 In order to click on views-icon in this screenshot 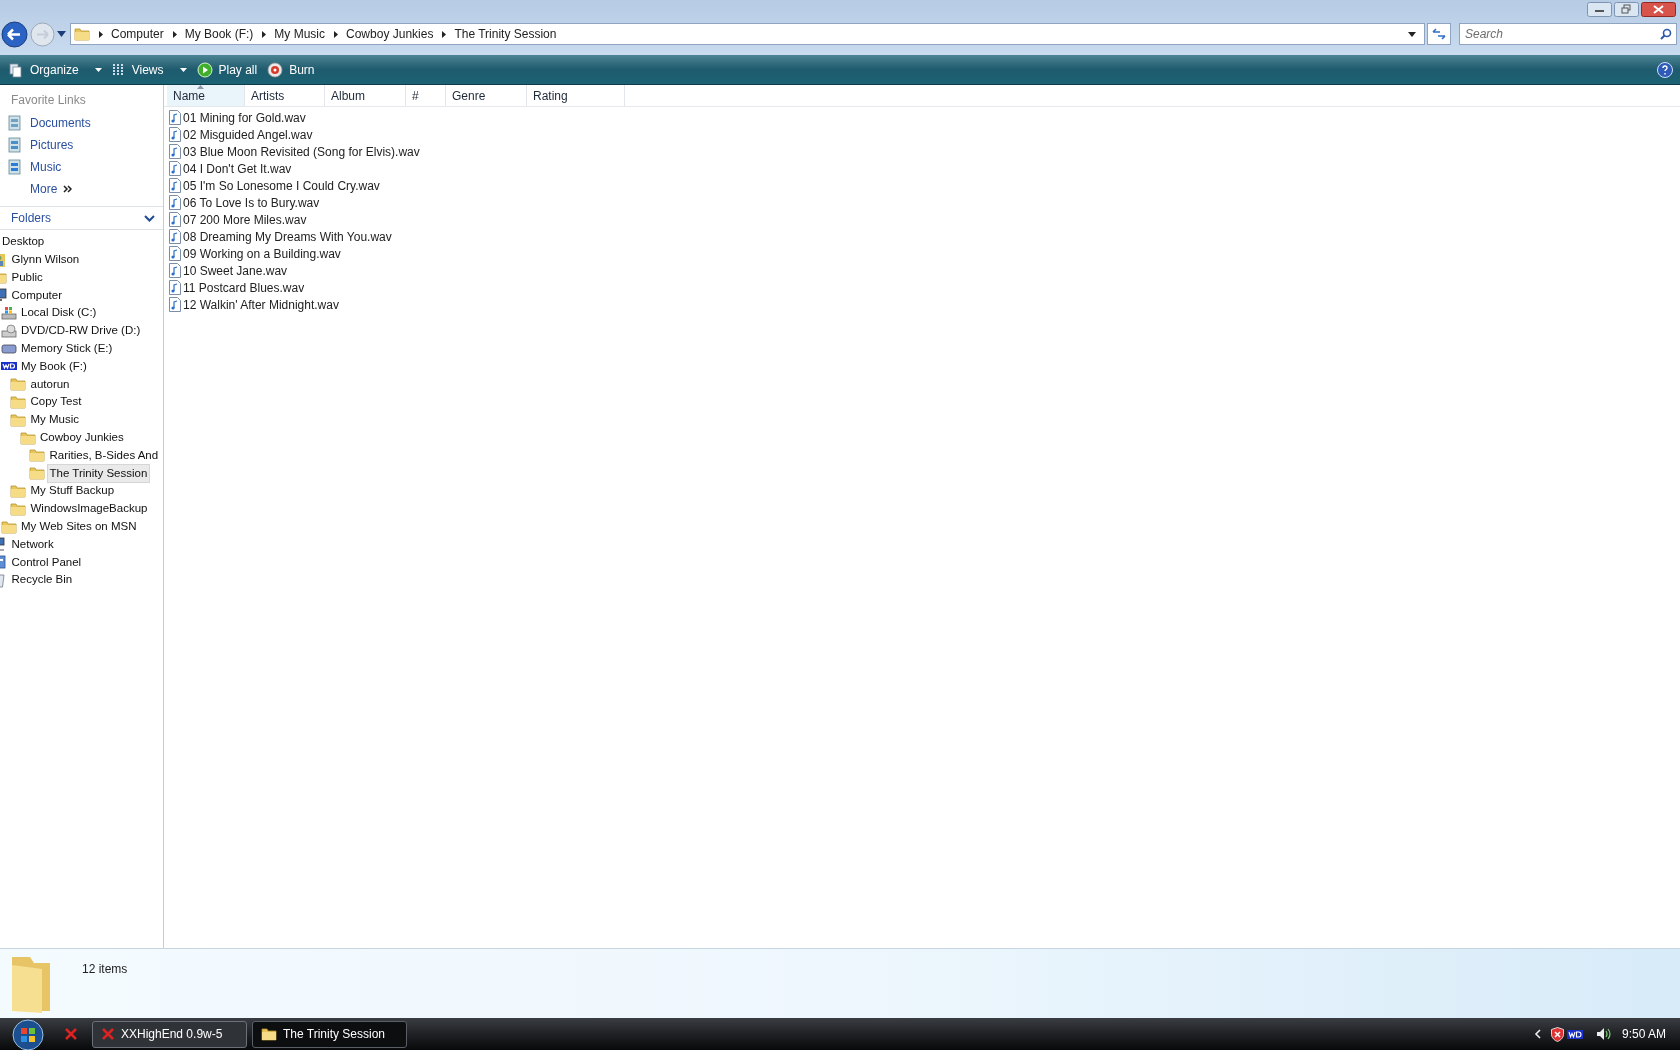, I will do `click(118, 69)`.